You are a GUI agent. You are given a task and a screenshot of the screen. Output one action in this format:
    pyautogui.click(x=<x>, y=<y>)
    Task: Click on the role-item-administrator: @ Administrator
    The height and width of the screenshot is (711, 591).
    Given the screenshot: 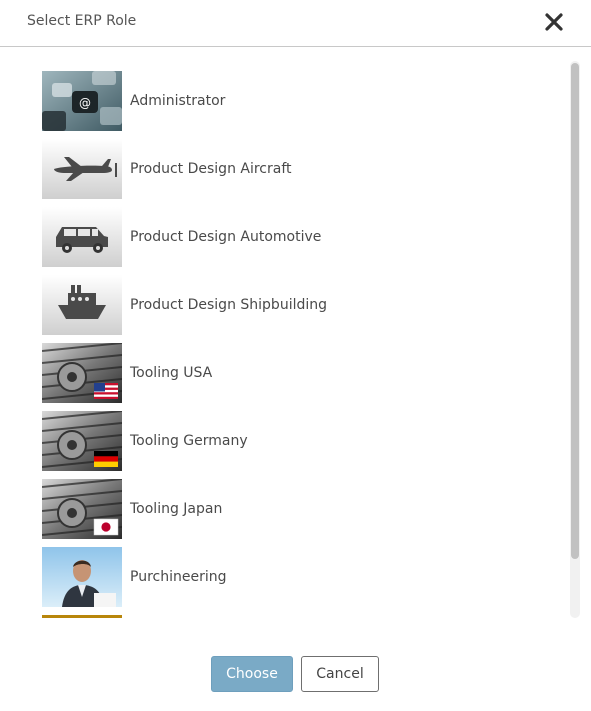 What is the action you would take?
    pyautogui.click(x=292, y=101)
    